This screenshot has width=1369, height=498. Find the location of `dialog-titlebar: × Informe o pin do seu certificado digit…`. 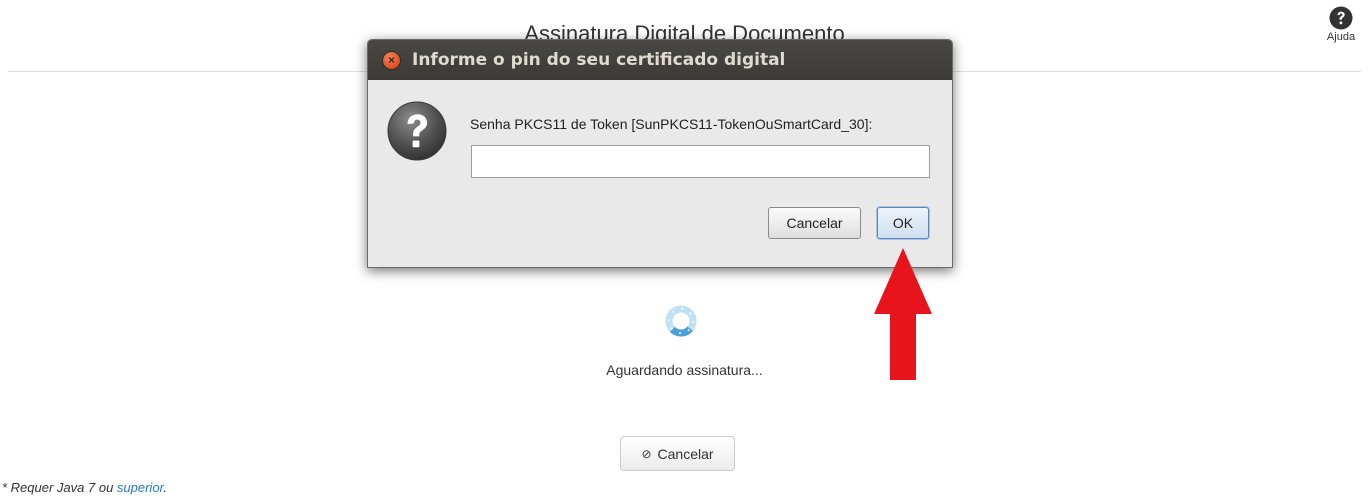

dialog-titlebar: × Informe o pin do seu certificado digit… is located at coordinates (660, 60).